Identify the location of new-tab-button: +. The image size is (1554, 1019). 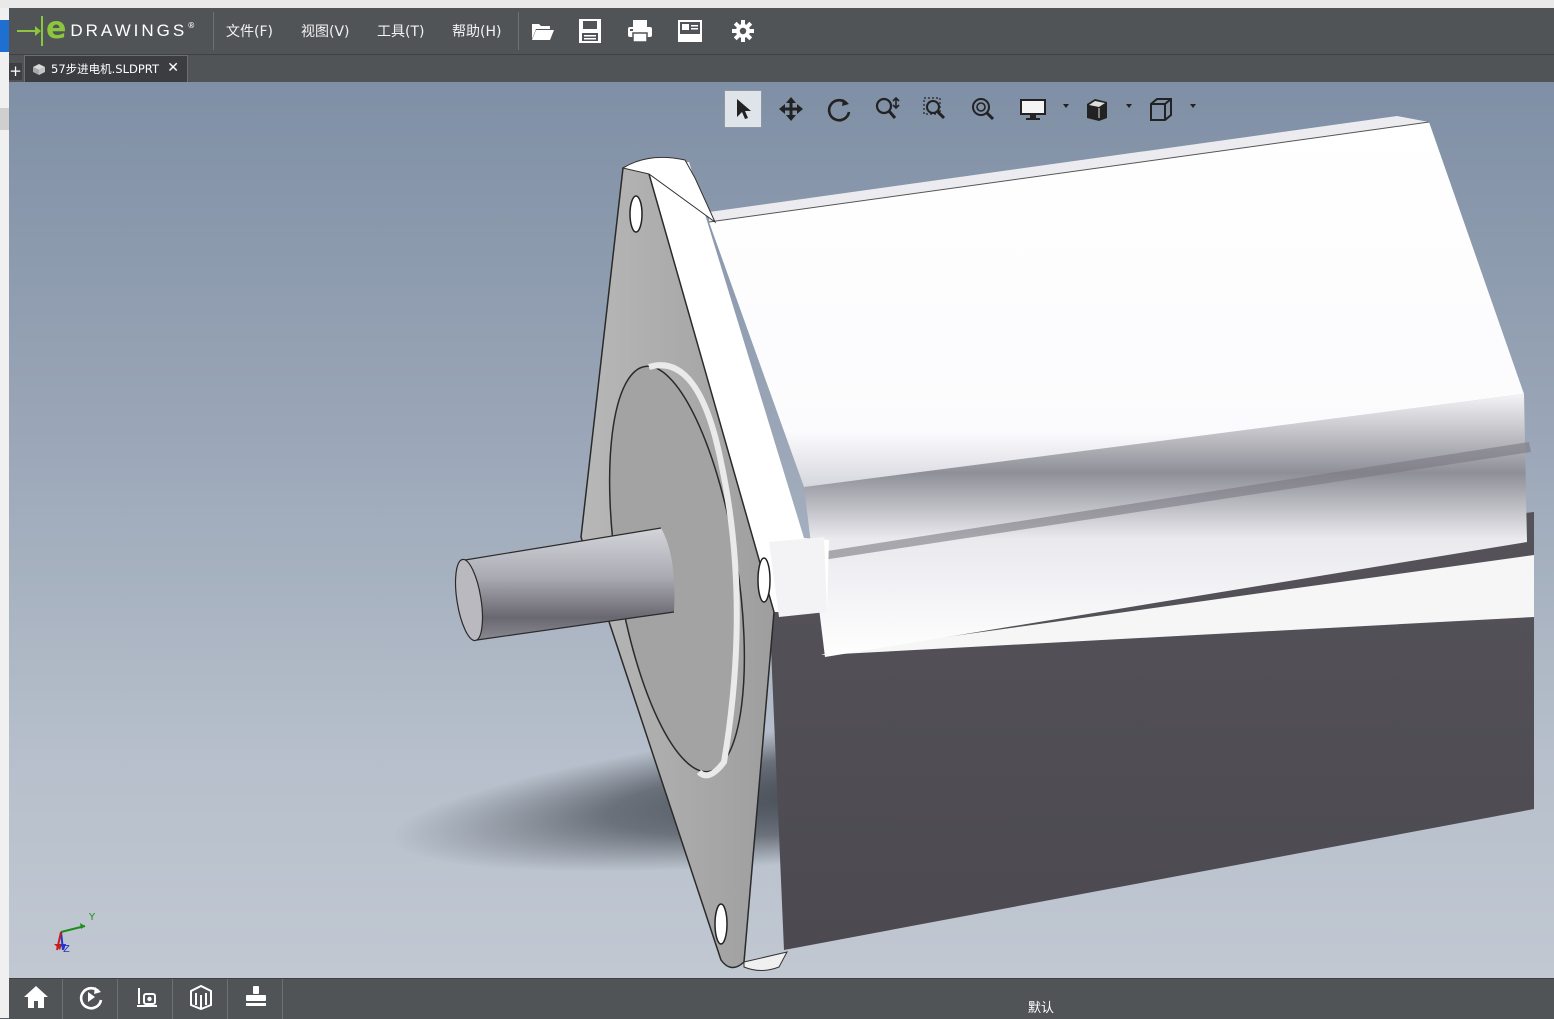
(15, 71).